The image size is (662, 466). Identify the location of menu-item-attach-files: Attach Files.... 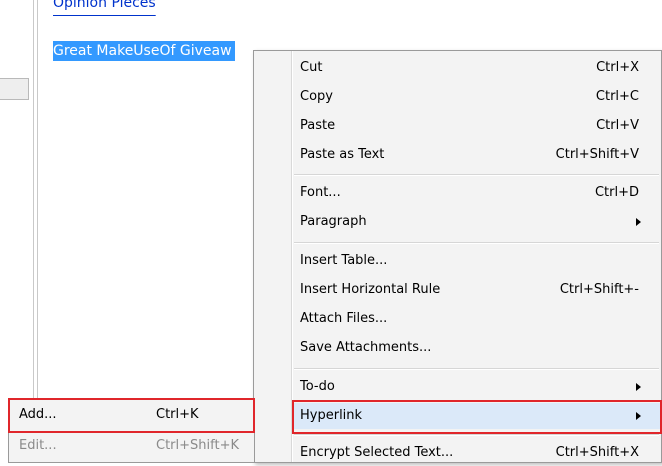
(476, 319).